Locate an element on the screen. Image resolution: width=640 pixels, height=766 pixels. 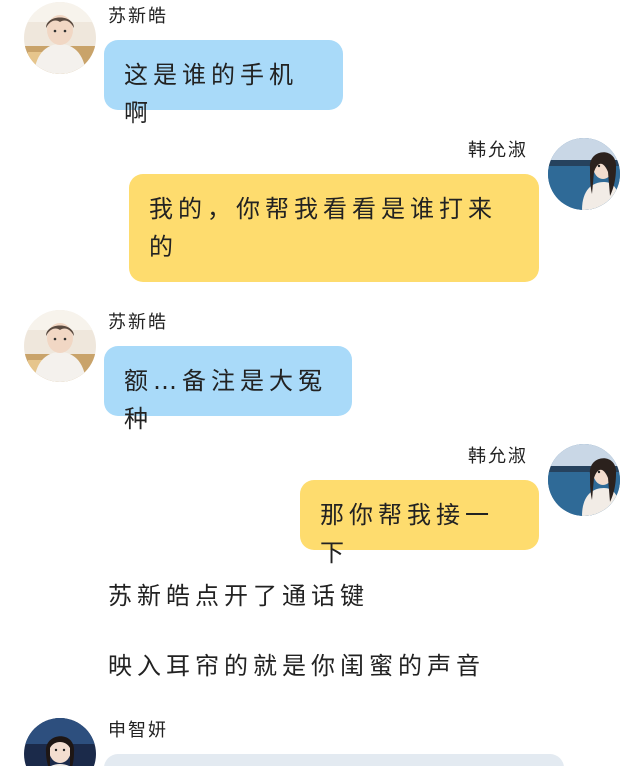
narration-text: 映入耳帘的就是你闺蜜的声音 is located at coordinates (296, 666).